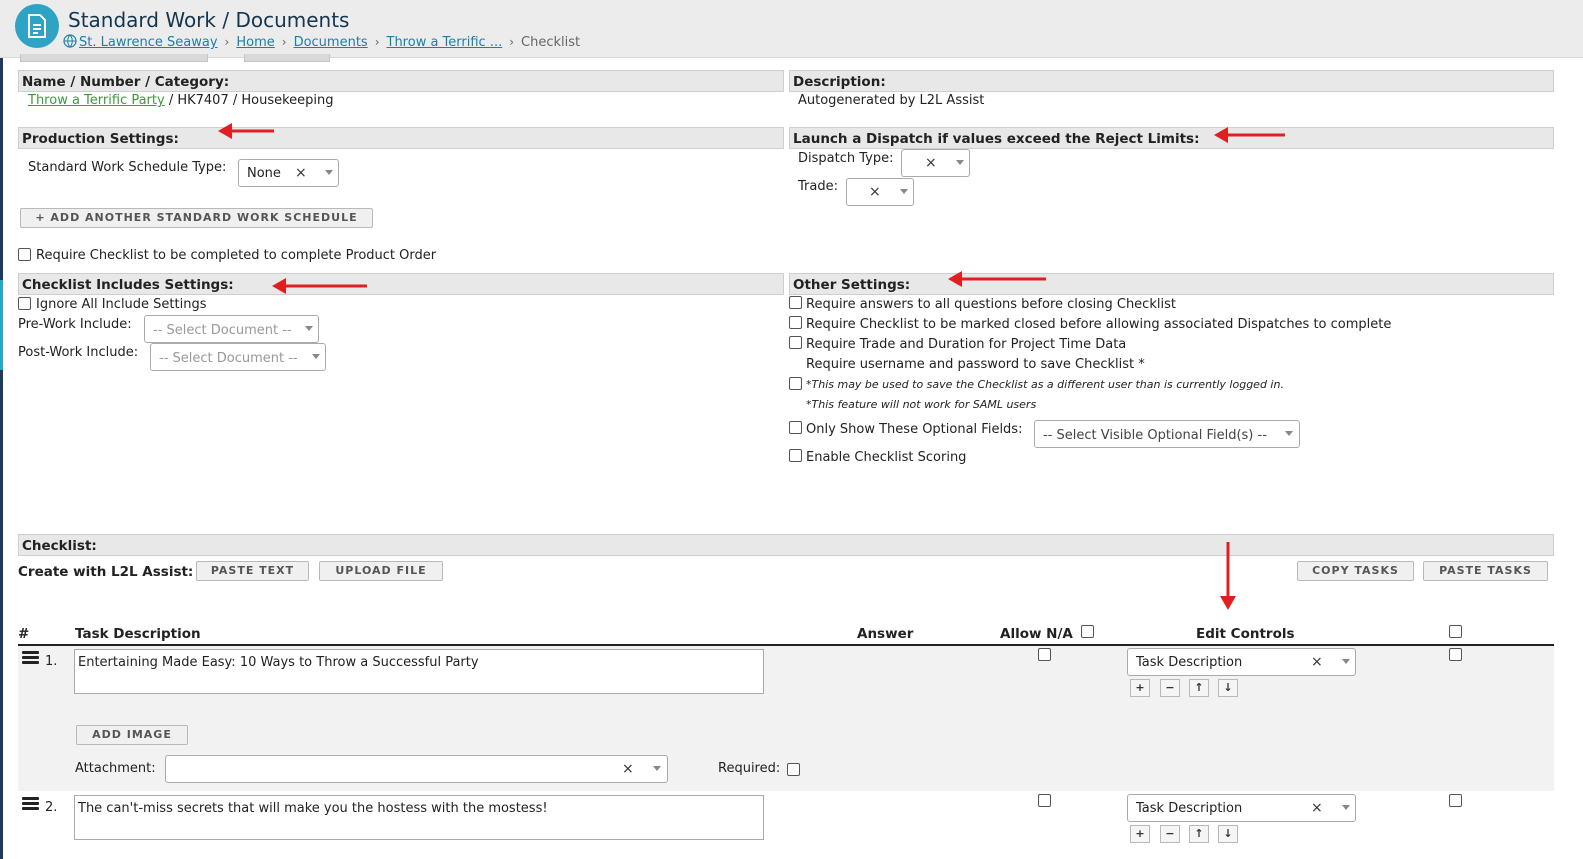 This screenshot has width=1583, height=859. Describe the element at coordinates (127, 167) in the screenshot. I see `schedule-type-label: Standard Work Schedule Type:` at that location.